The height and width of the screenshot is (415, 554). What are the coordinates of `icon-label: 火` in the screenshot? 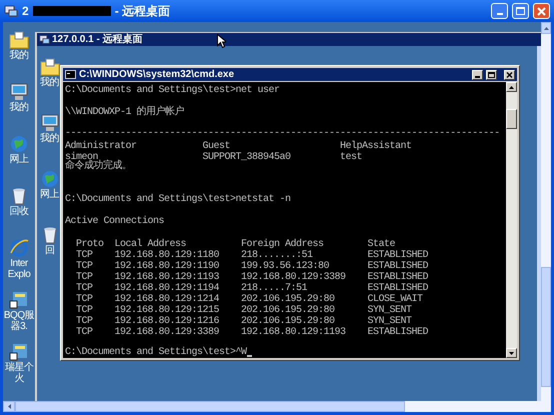 It's located at (19, 378).